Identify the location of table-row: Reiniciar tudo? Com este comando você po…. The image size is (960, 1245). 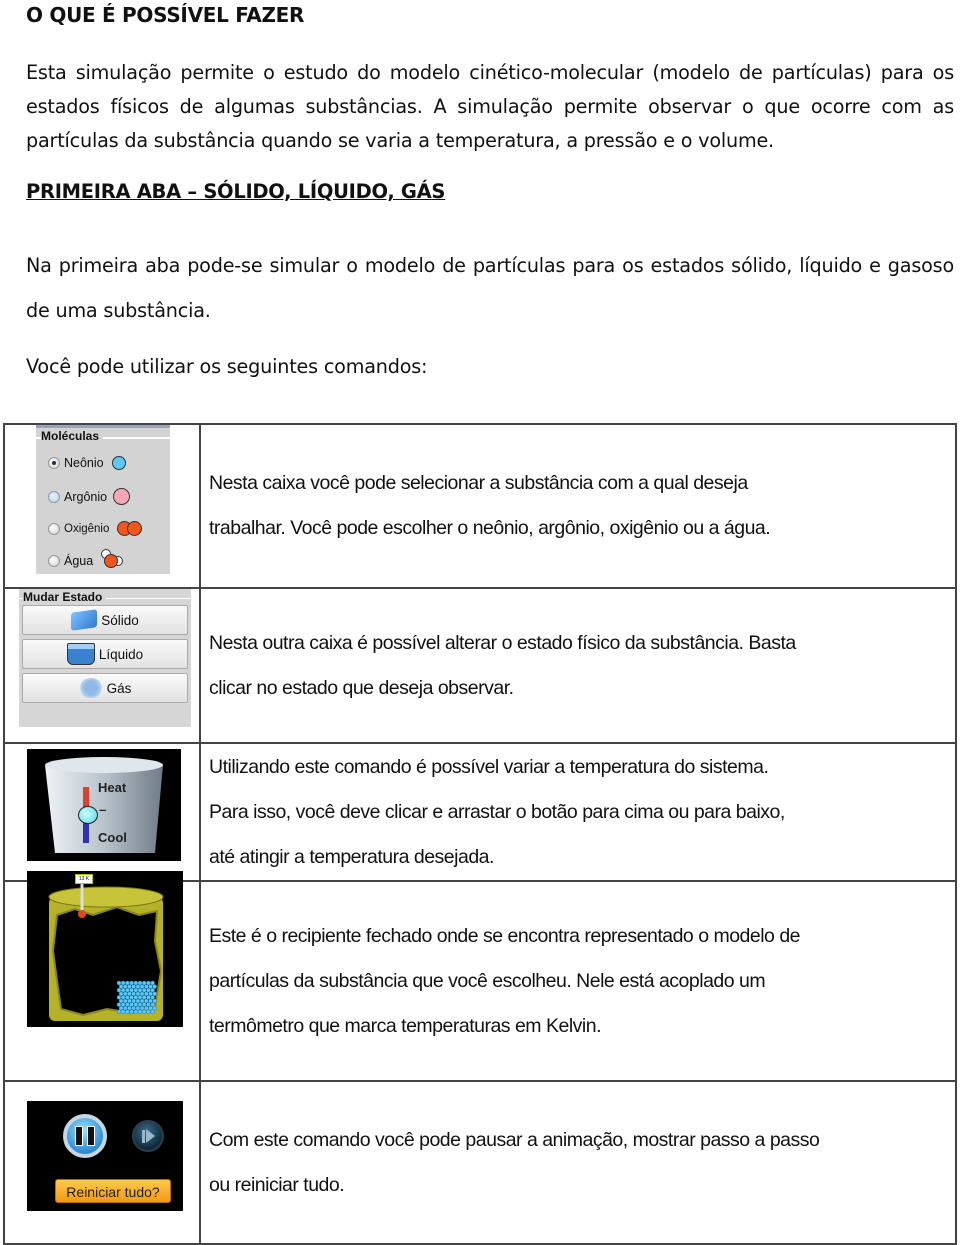
(480, 1162).